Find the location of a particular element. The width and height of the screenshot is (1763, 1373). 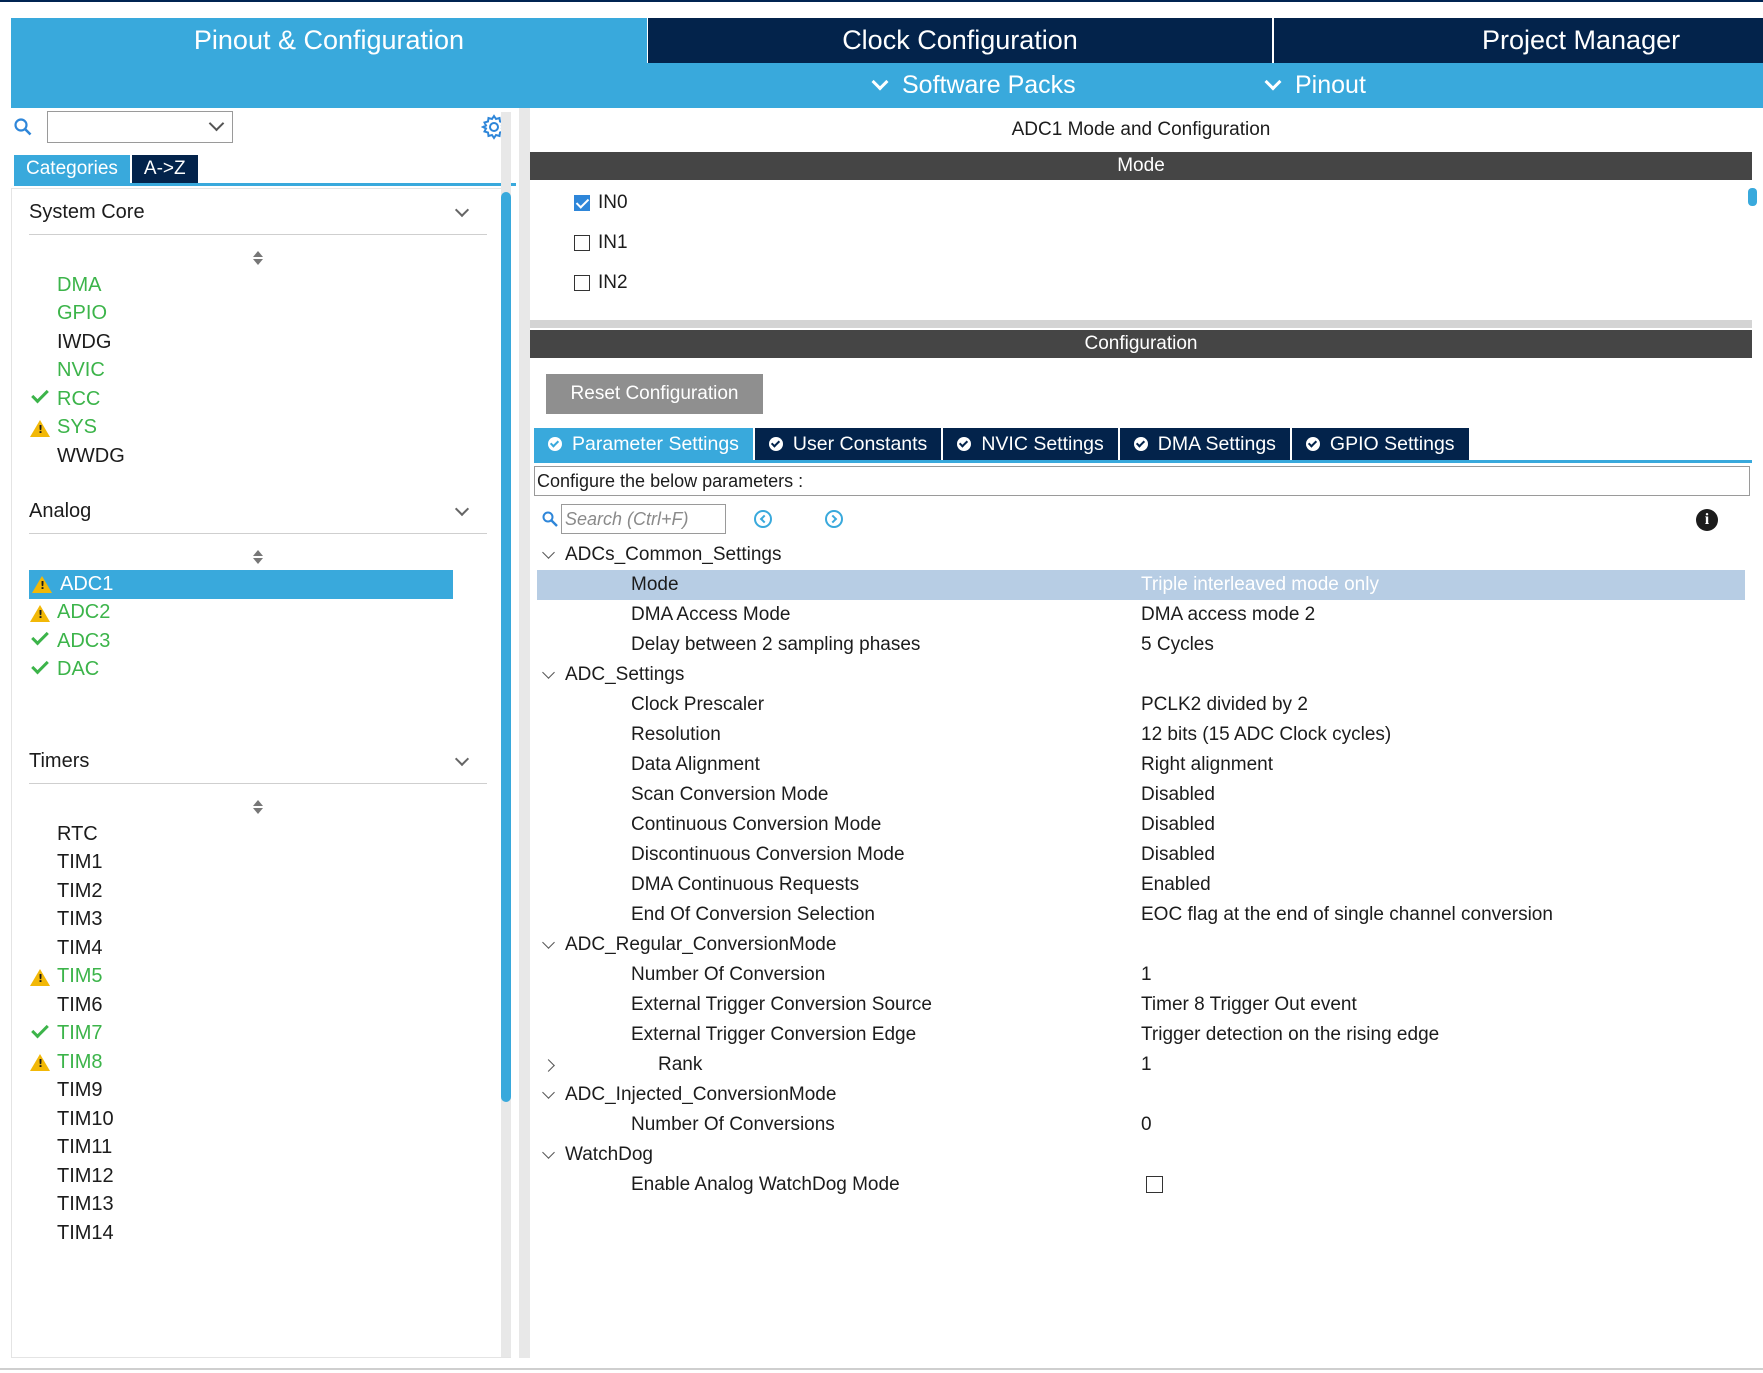

param-value: Timer 8 Trigger Out event is located at coordinates (1249, 1005).